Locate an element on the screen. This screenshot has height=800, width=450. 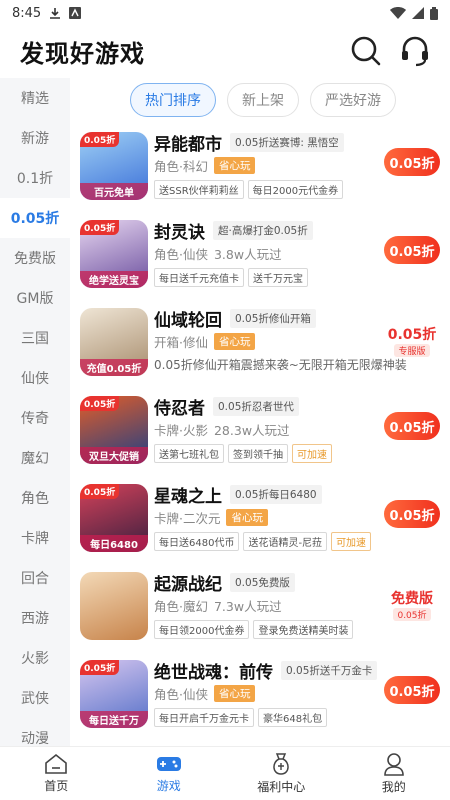
game-title: 起源战纪 is located at coordinates (188, 584).